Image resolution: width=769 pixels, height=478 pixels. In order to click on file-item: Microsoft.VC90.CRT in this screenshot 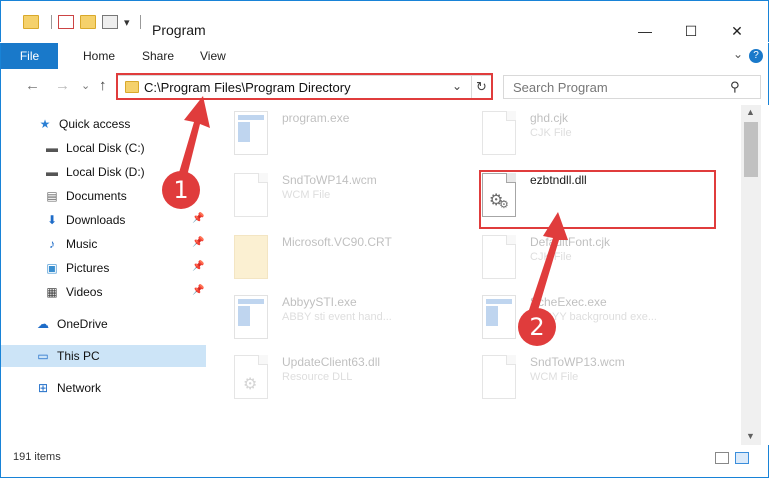, I will do `click(351, 257)`.